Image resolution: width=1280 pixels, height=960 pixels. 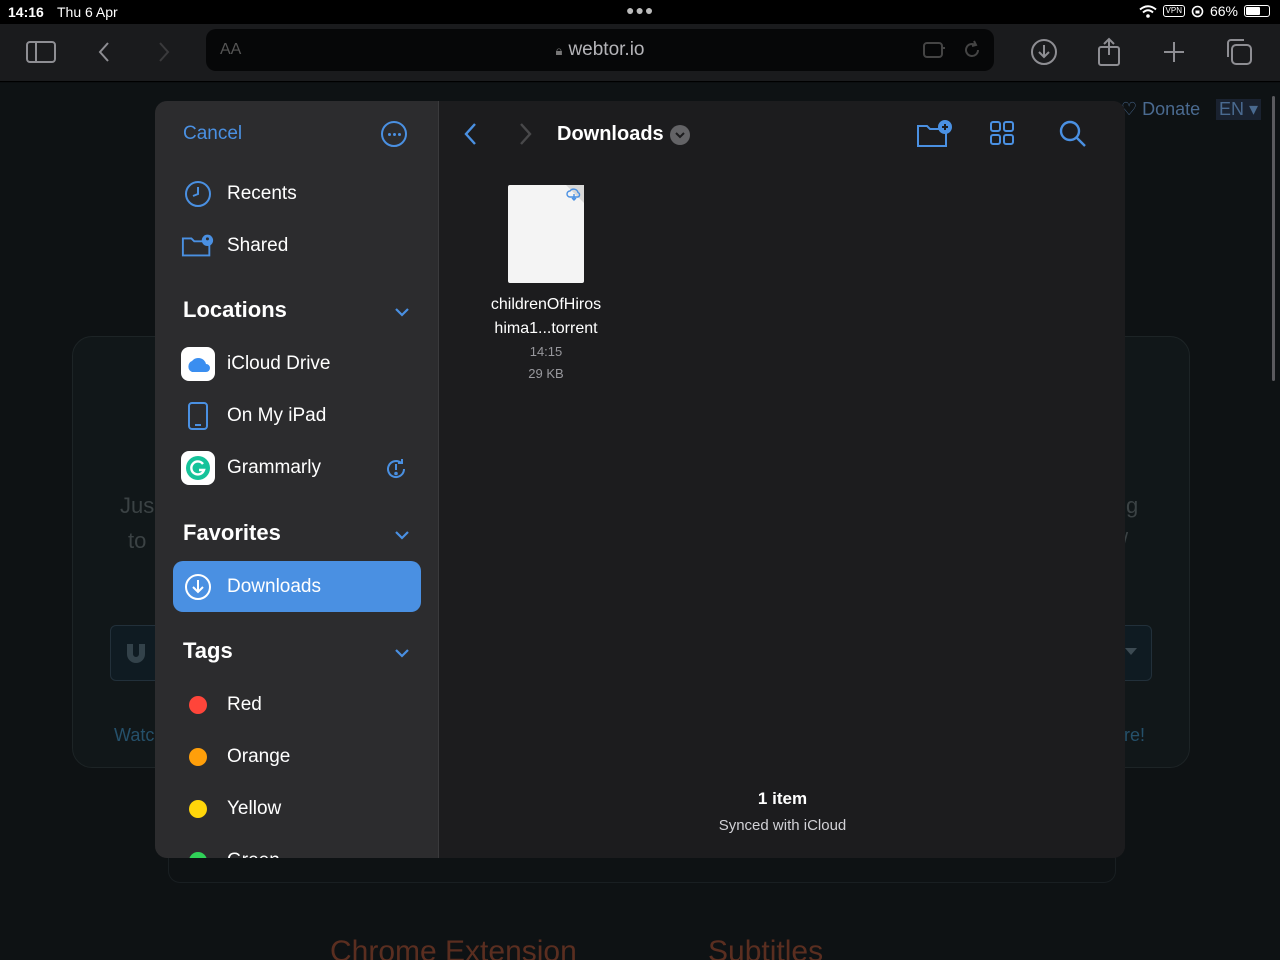 I want to click on grid-view-icon, so click(x=1002, y=133).